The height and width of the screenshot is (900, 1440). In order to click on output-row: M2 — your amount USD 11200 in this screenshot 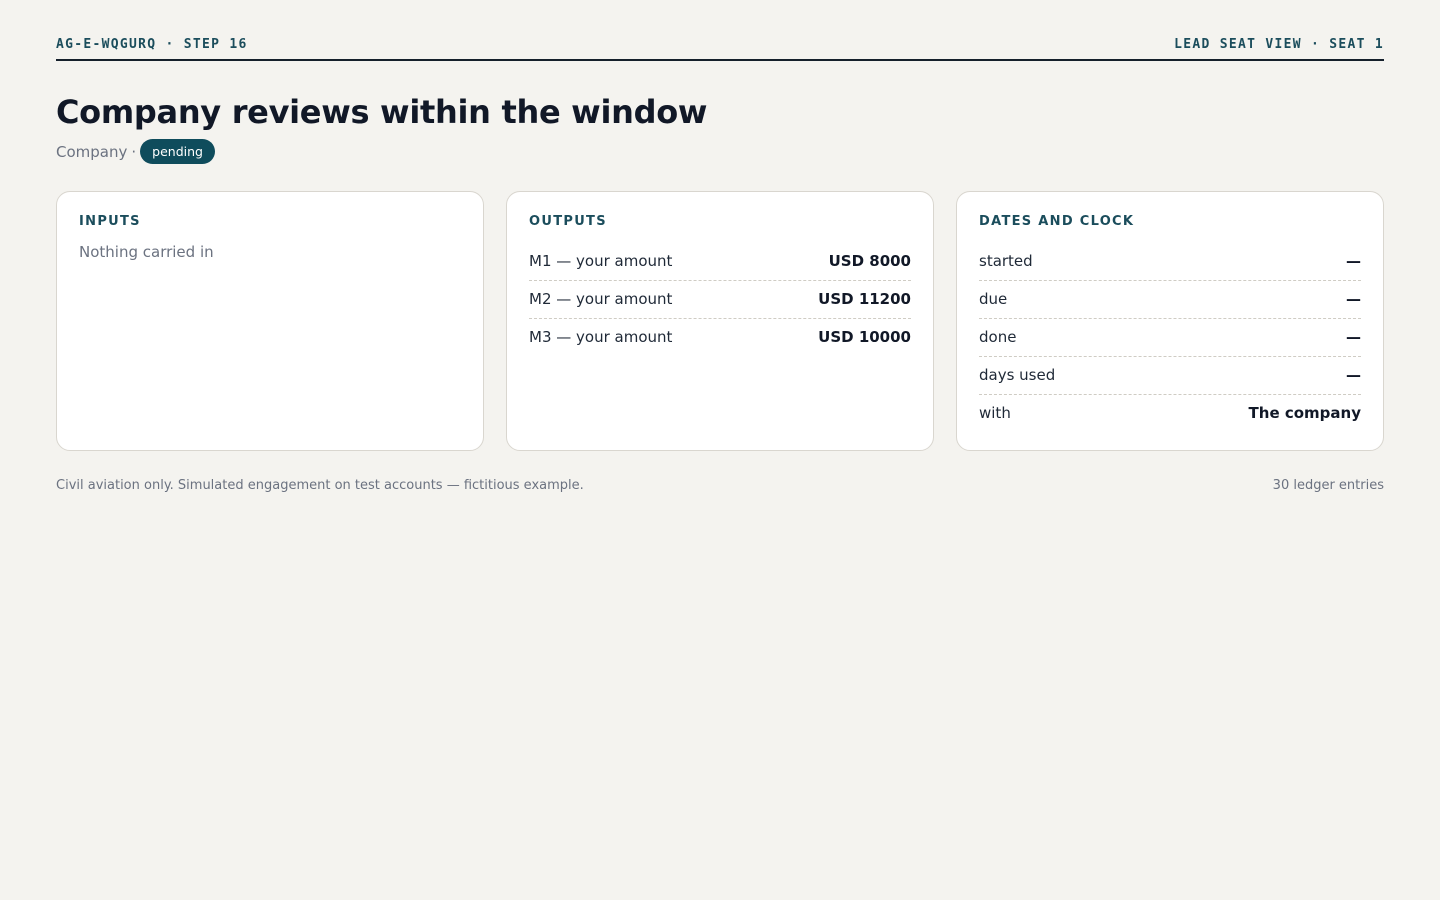, I will do `click(720, 300)`.